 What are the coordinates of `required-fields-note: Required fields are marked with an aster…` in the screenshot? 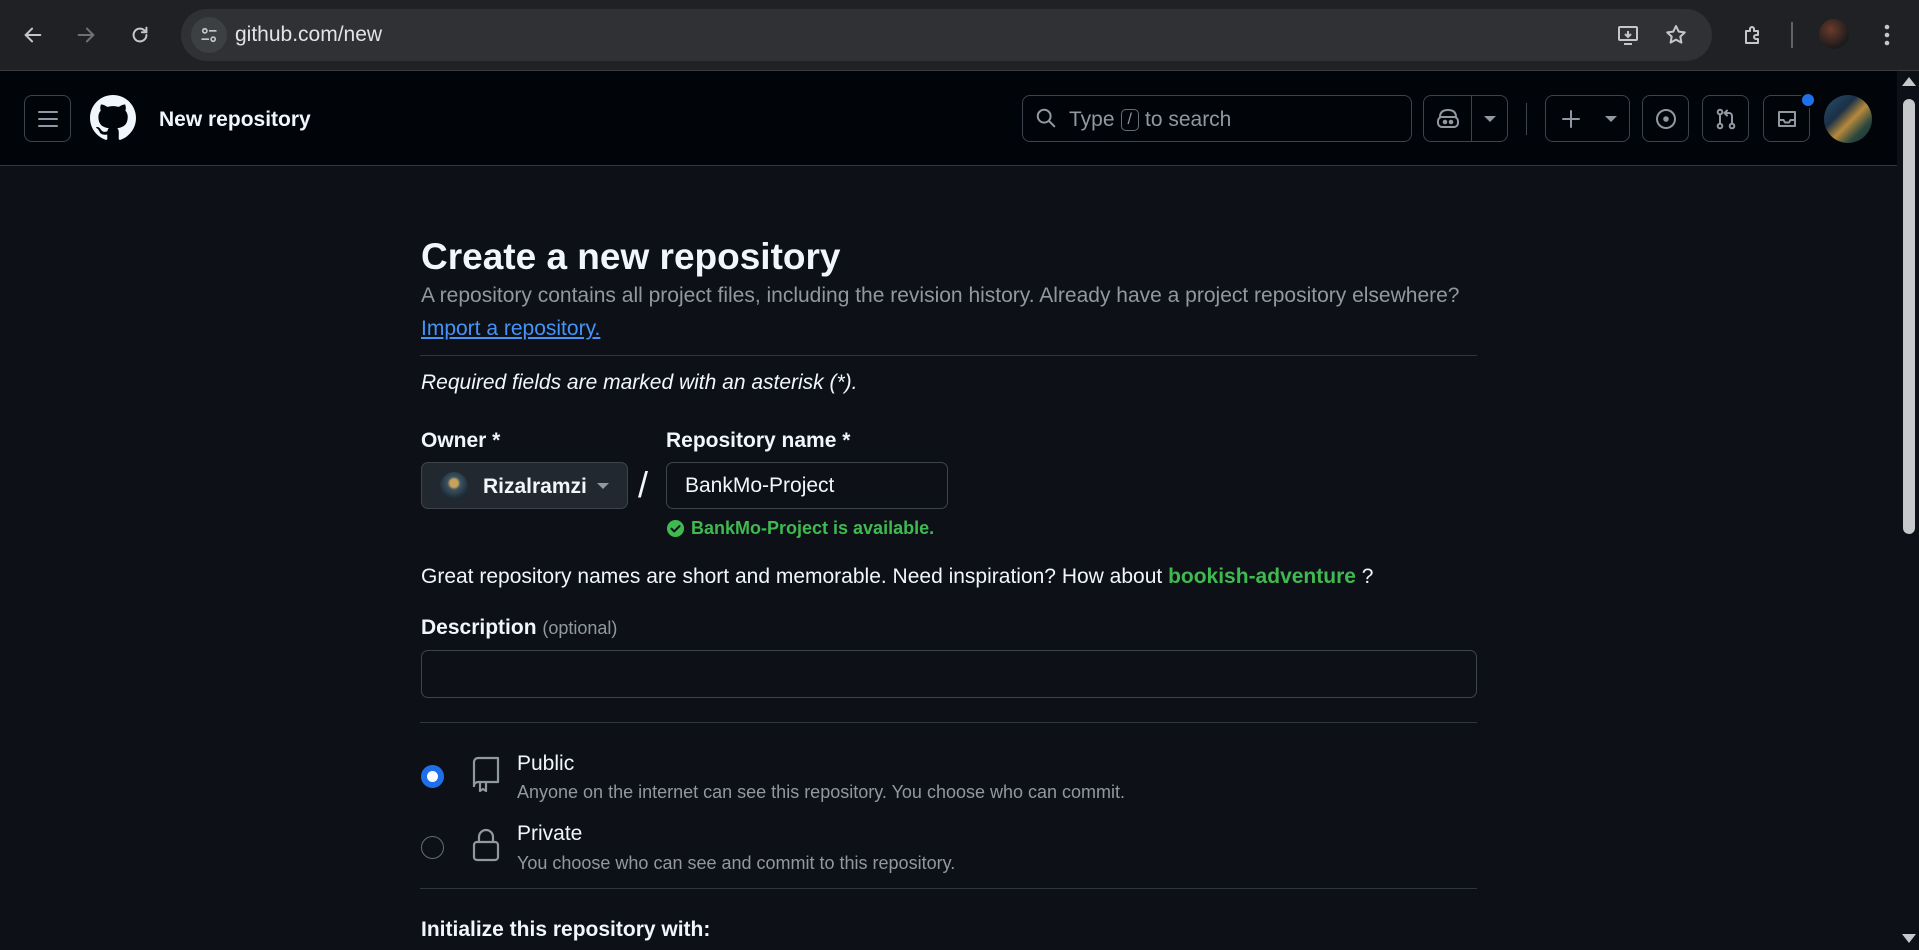 It's located at (639, 382).